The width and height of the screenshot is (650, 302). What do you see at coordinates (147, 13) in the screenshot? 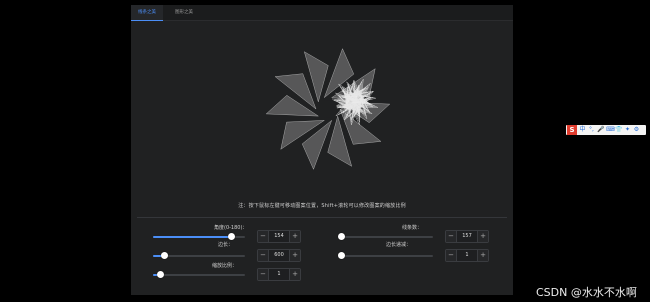
I see `tab-line-beauty: 线条之美` at bounding box center [147, 13].